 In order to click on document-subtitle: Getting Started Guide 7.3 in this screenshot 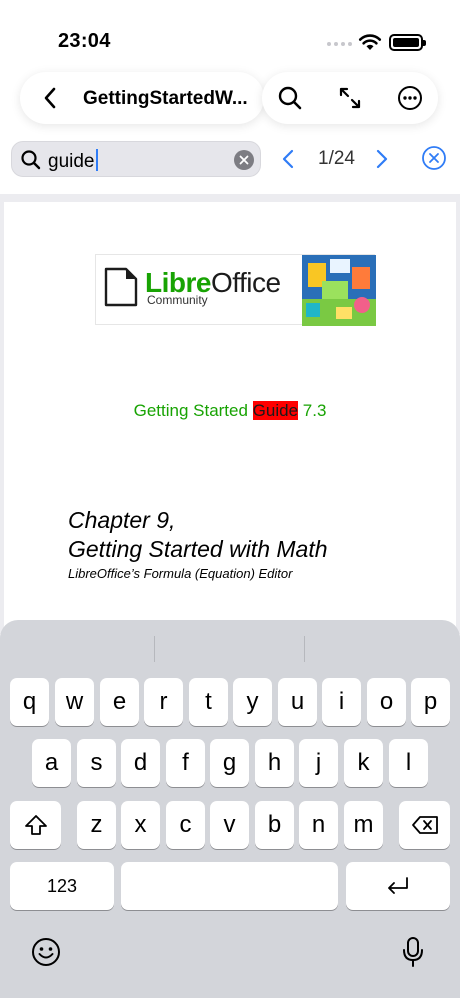, I will do `click(230, 411)`.